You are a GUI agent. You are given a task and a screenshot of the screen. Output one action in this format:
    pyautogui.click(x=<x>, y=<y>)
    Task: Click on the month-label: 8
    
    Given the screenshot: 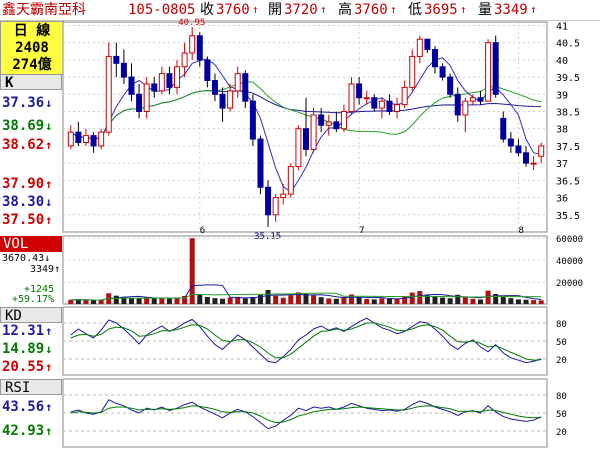 What is the action you would take?
    pyautogui.click(x=520, y=231)
    